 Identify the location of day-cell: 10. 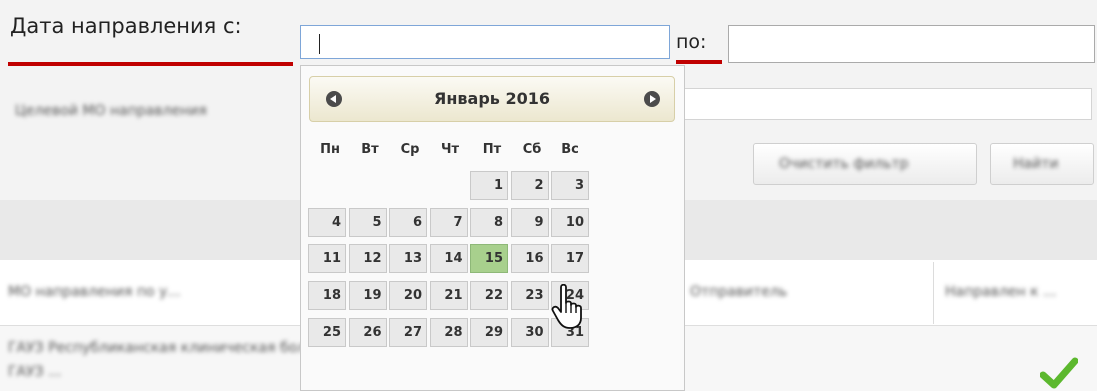
(570, 222).